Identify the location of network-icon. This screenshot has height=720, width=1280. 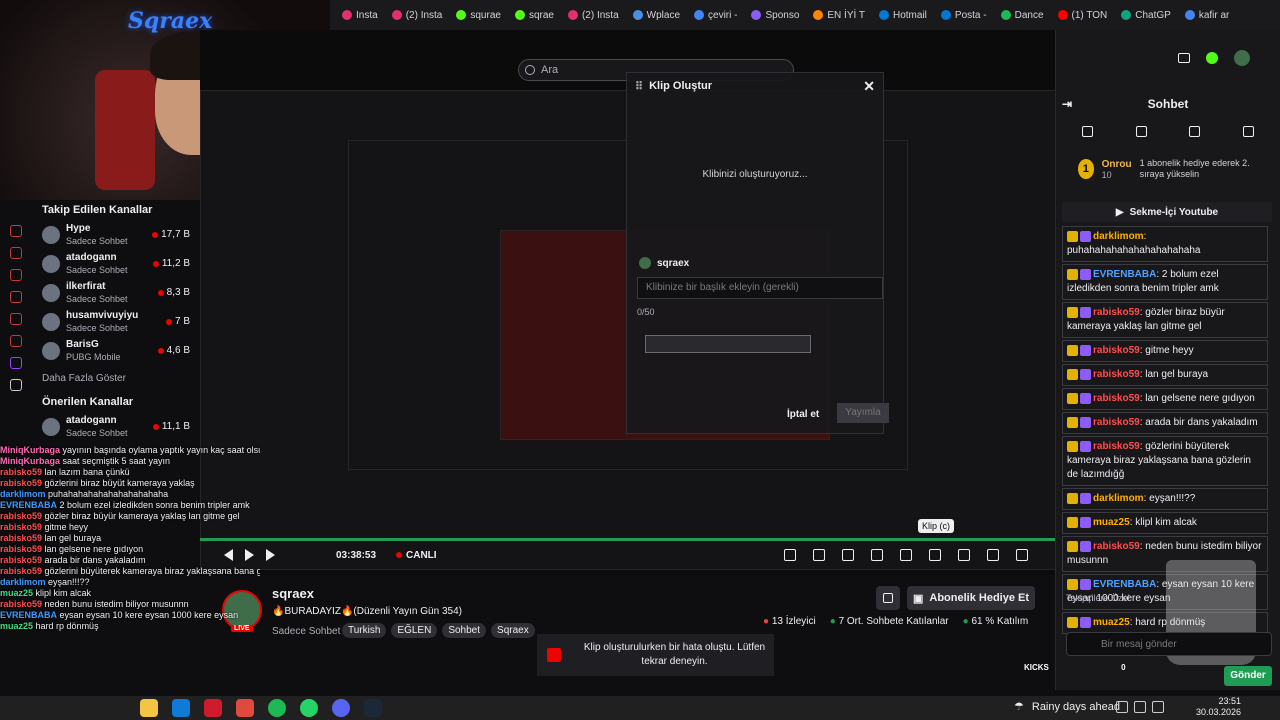
(1140, 707).